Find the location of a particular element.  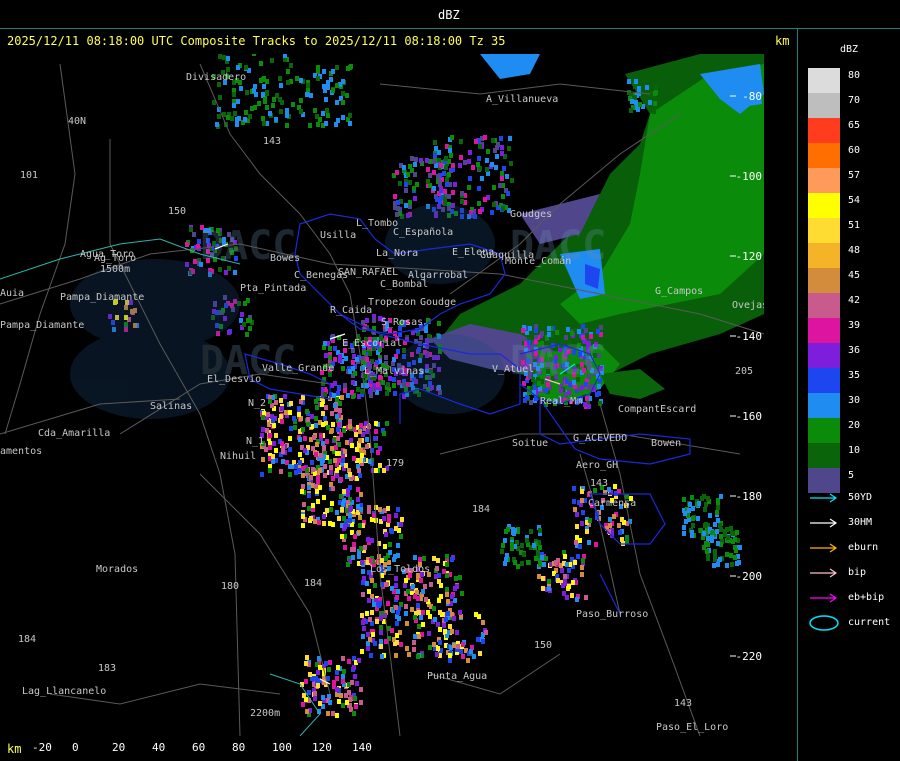

place-label: Tropezon is located at coordinates (392, 302).